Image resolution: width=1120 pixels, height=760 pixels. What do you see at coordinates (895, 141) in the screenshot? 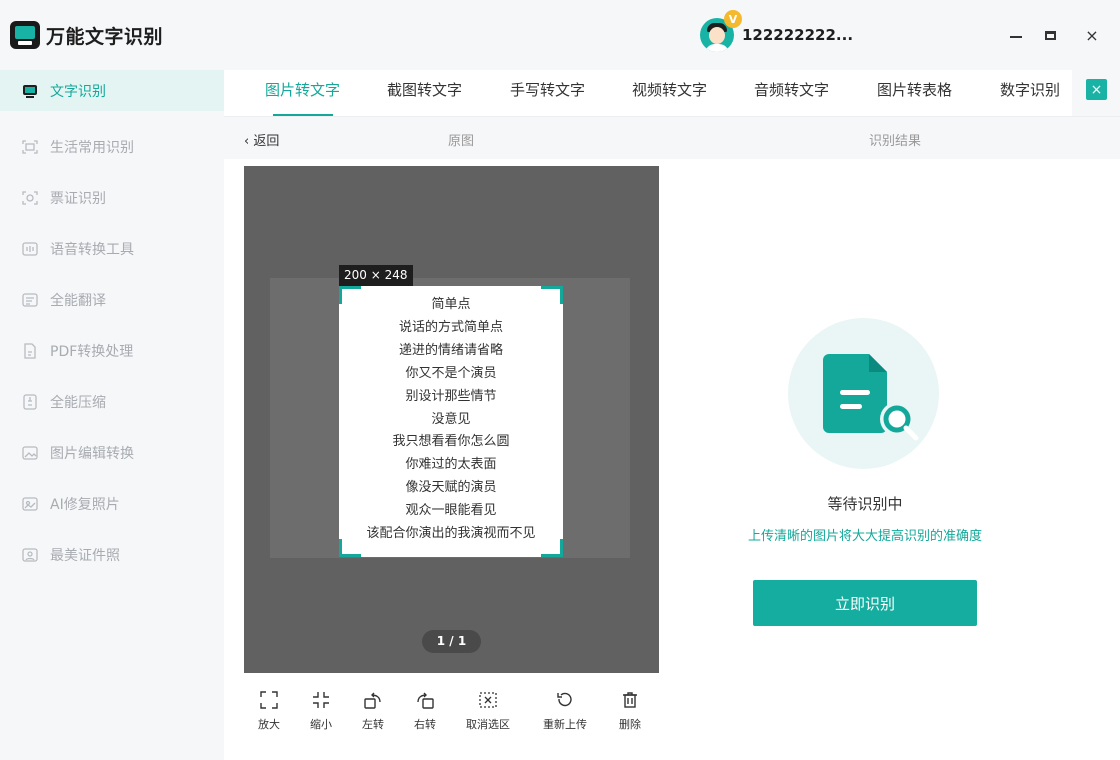
I see `recognition-result-label: 识别结果` at bounding box center [895, 141].